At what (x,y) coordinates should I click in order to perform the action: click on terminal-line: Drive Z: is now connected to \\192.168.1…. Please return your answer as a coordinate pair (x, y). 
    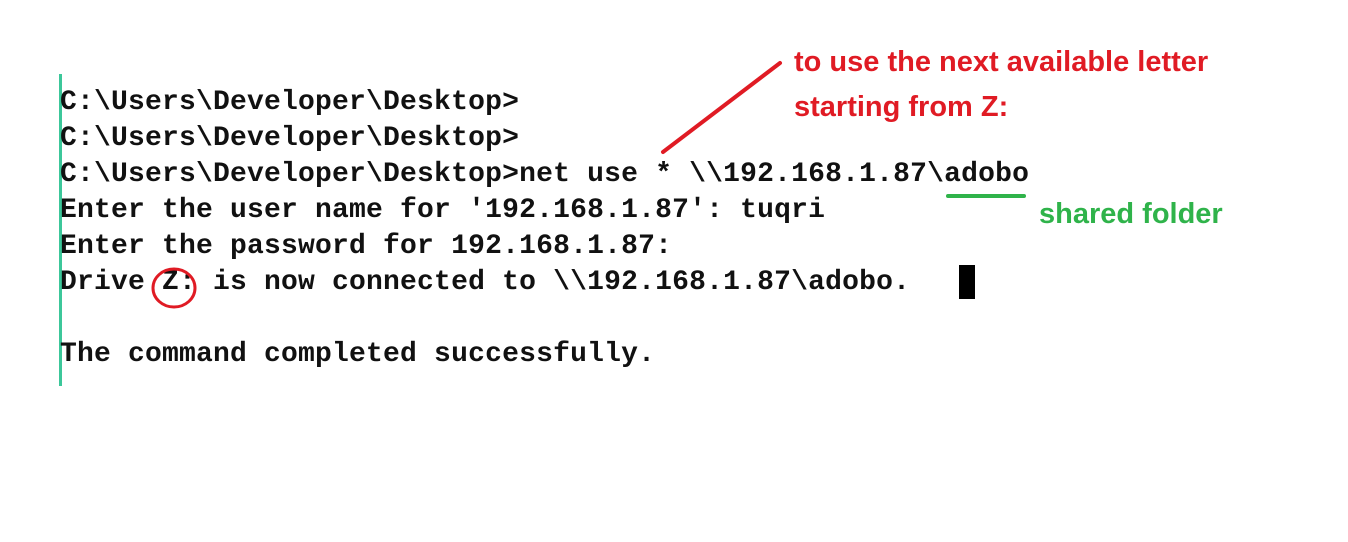
    Looking at the image, I should click on (485, 282).